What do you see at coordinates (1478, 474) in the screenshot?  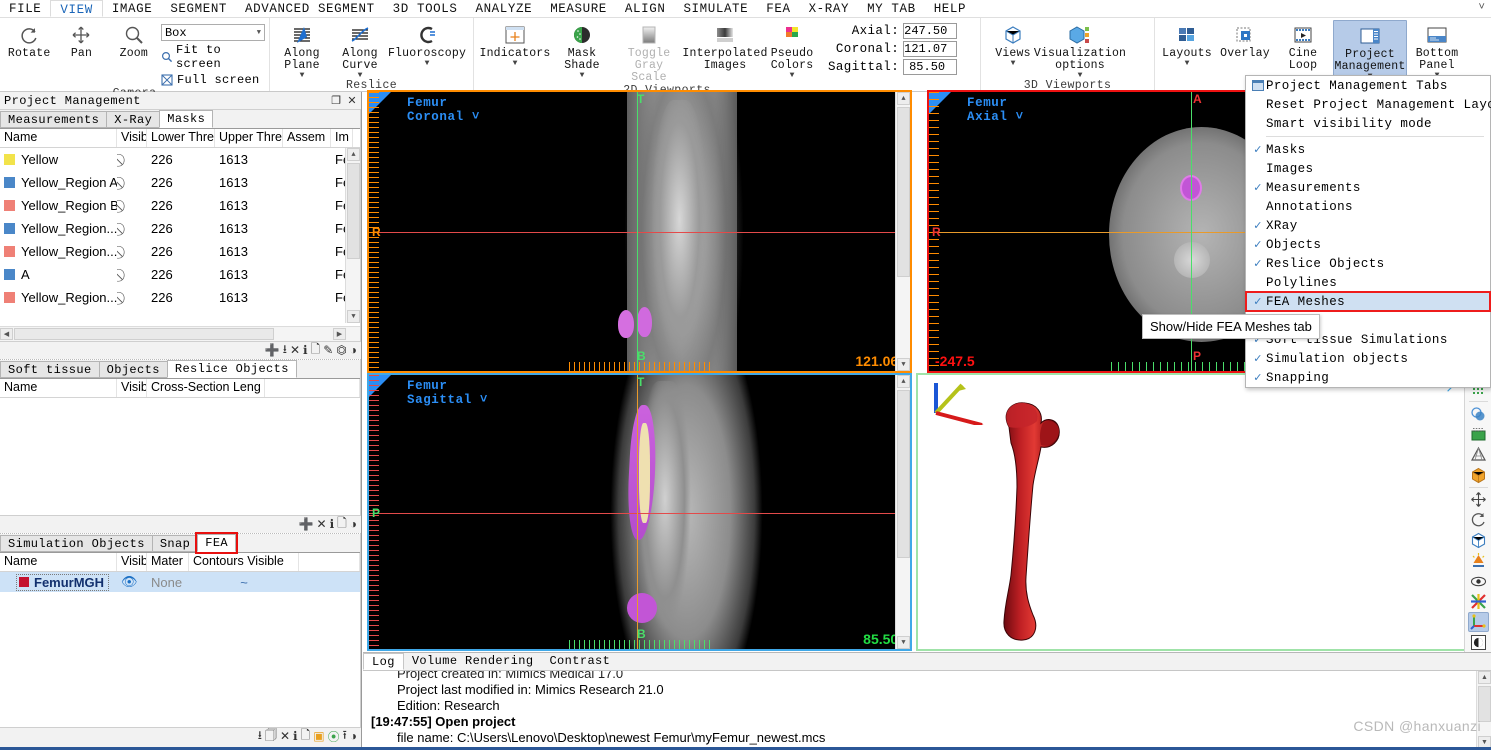 I see `wrap-icon` at bounding box center [1478, 474].